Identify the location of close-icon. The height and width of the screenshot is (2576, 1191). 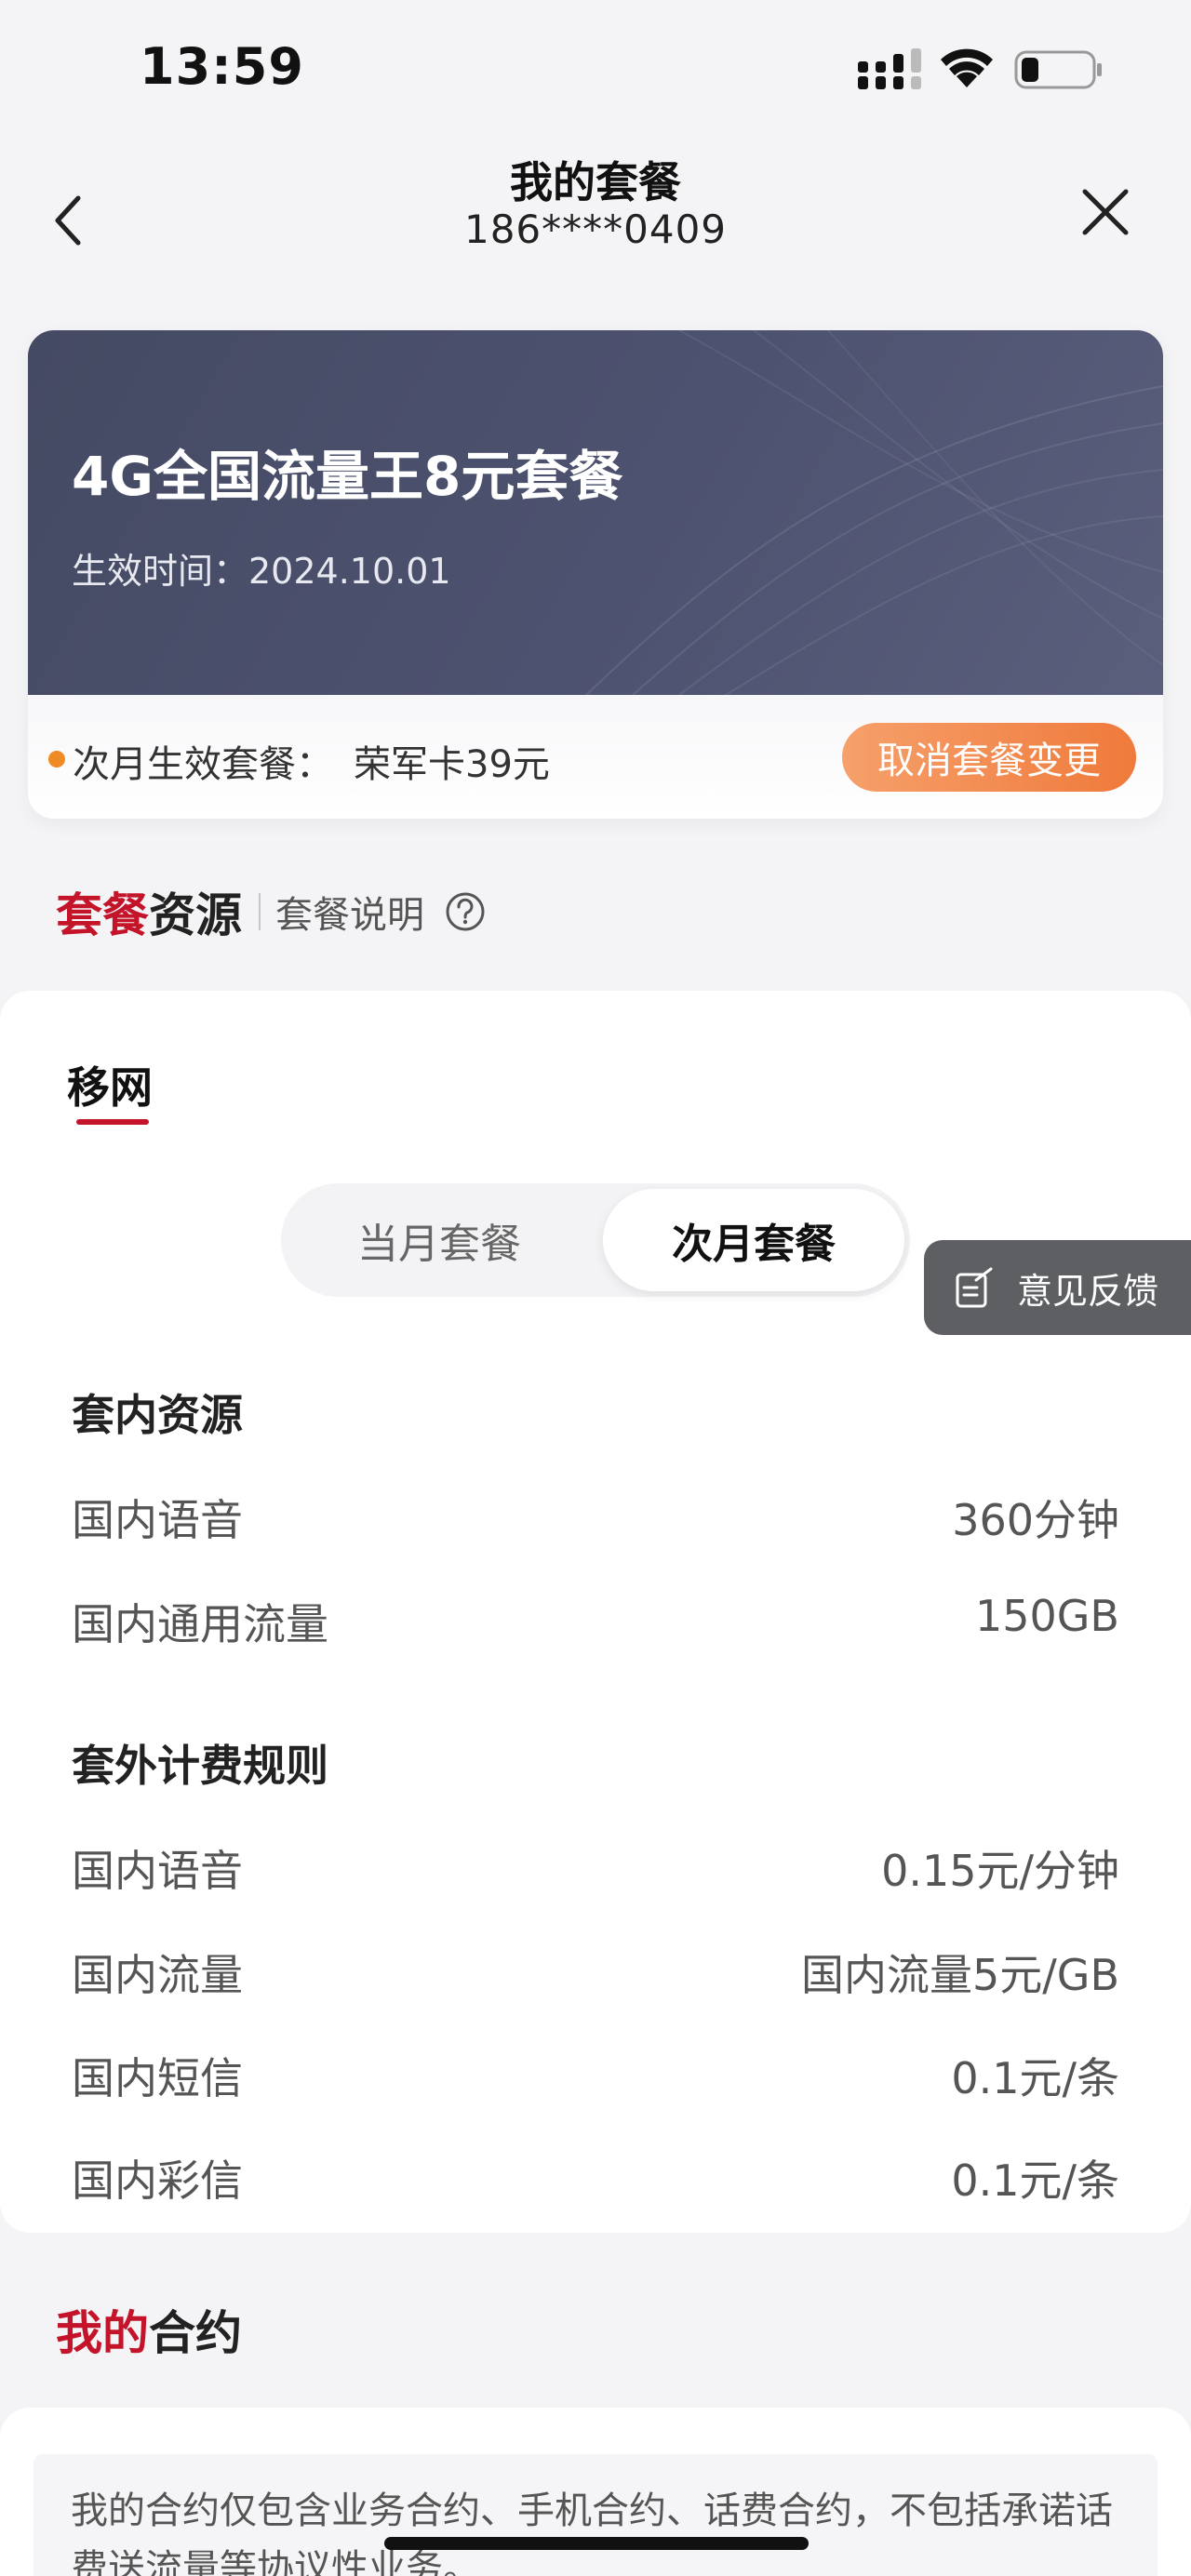
(1105, 212).